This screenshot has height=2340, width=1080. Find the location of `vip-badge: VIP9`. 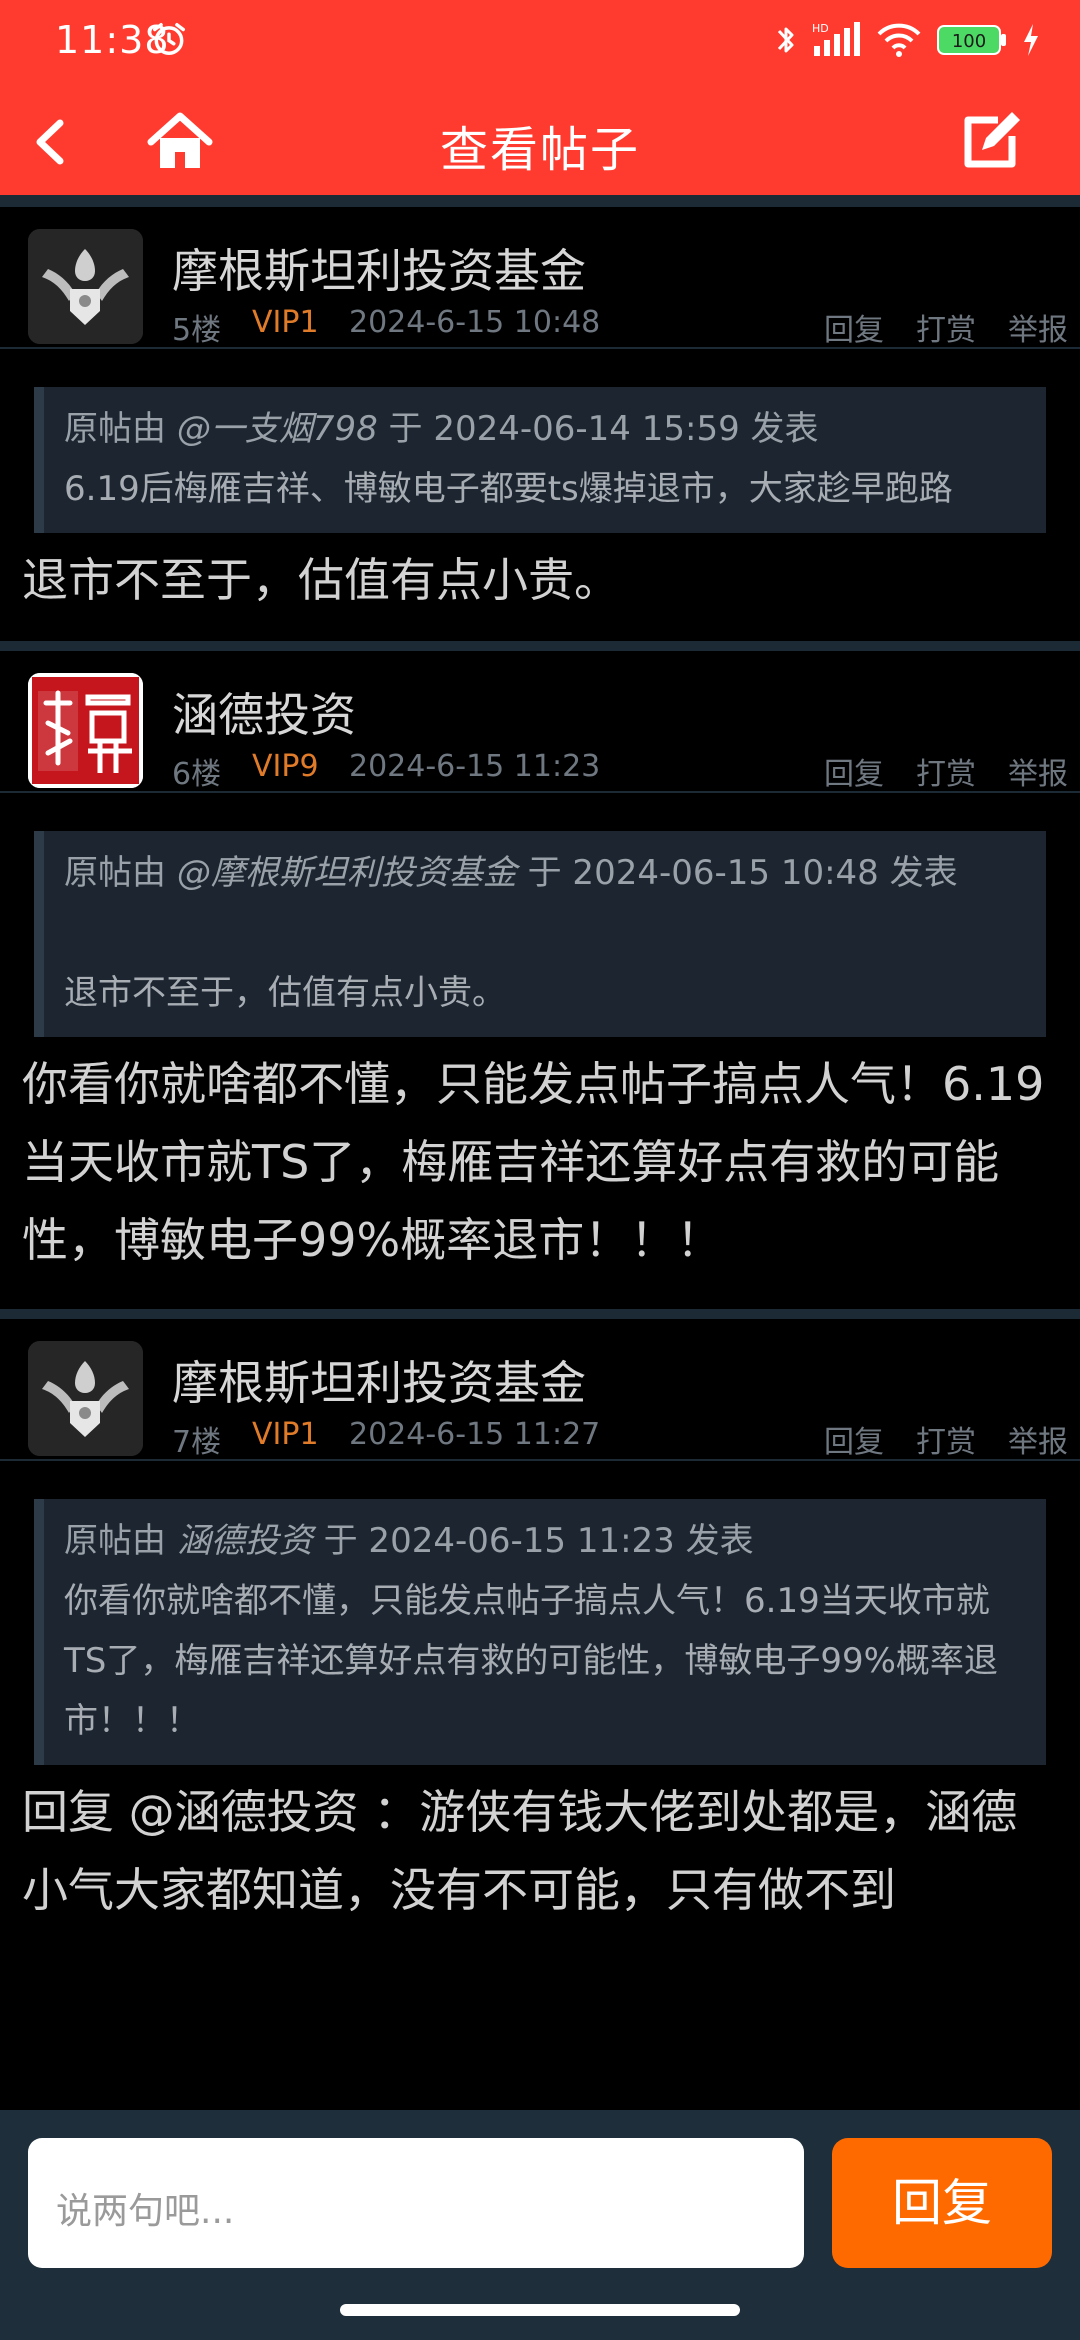

vip-badge: VIP9 is located at coordinates (285, 766).